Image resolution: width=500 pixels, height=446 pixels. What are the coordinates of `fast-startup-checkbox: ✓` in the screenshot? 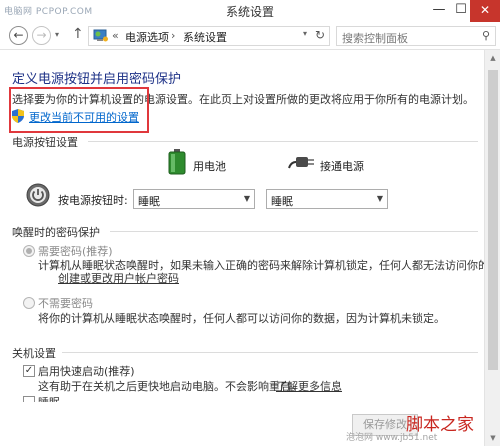 It's located at (29, 371).